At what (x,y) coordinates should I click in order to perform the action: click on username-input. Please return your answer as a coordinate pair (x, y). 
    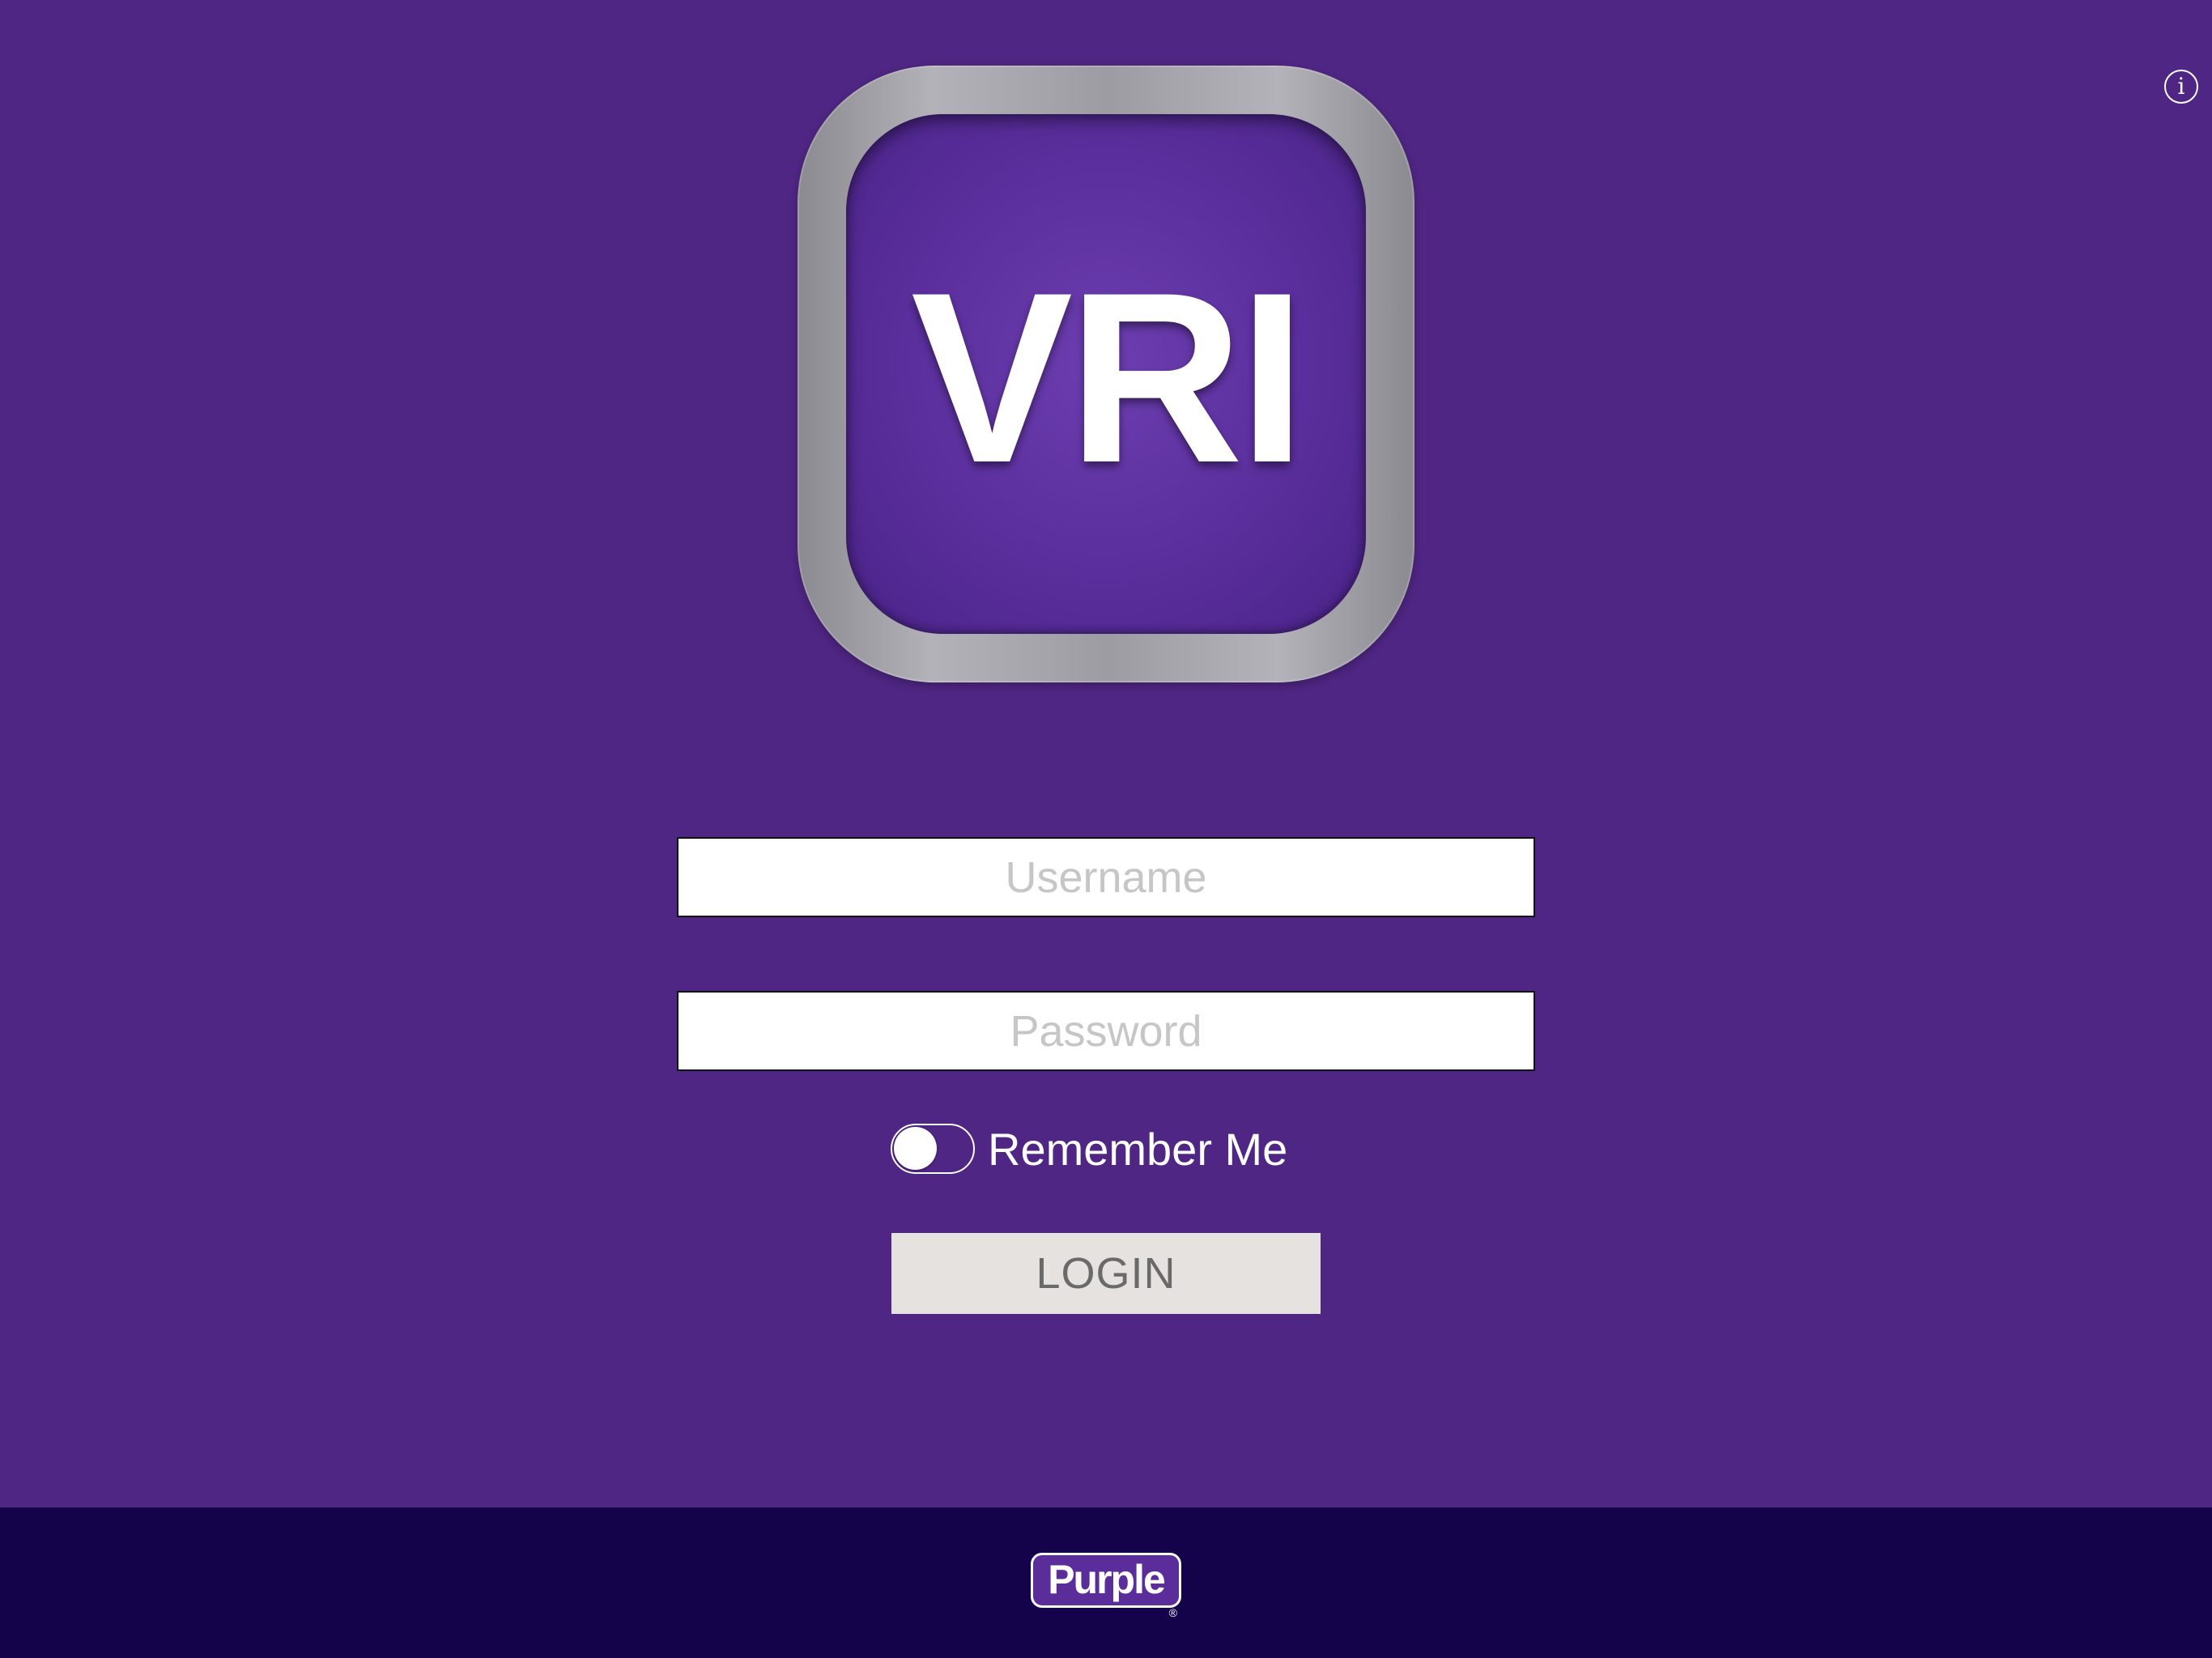
    Looking at the image, I should click on (1106, 877).